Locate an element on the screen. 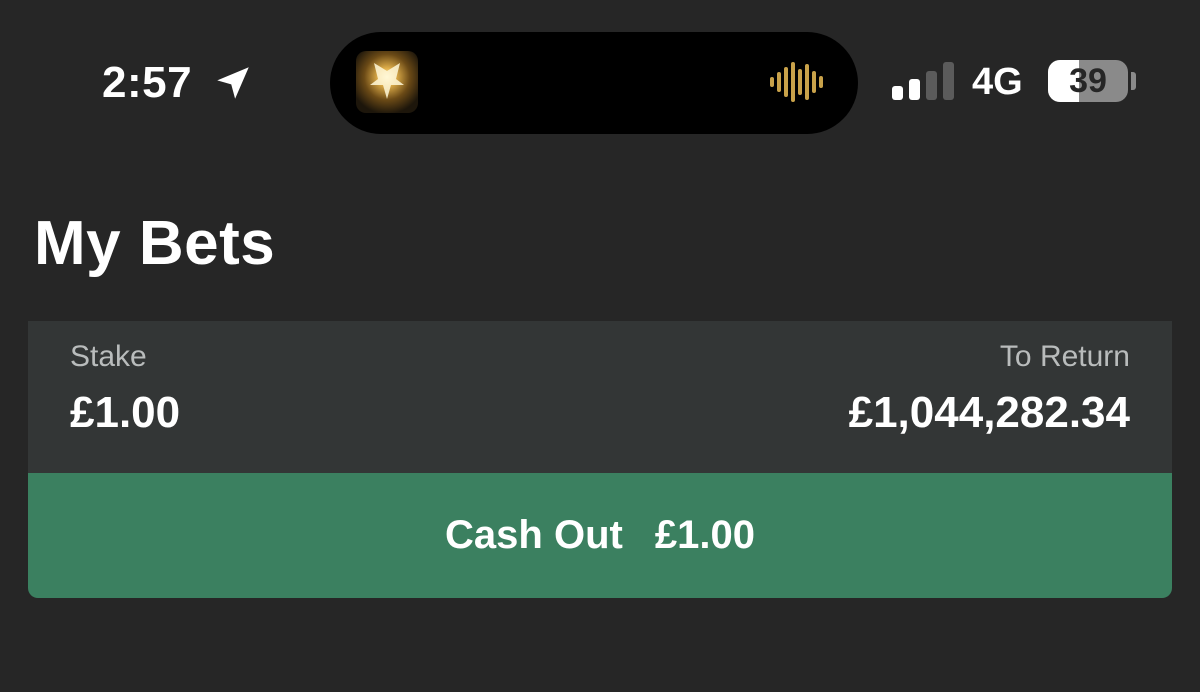 Image resolution: width=1200 pixels, height=692 pixels. to-return-value: £1,044,282.34 is located at coordinates (989, 412).